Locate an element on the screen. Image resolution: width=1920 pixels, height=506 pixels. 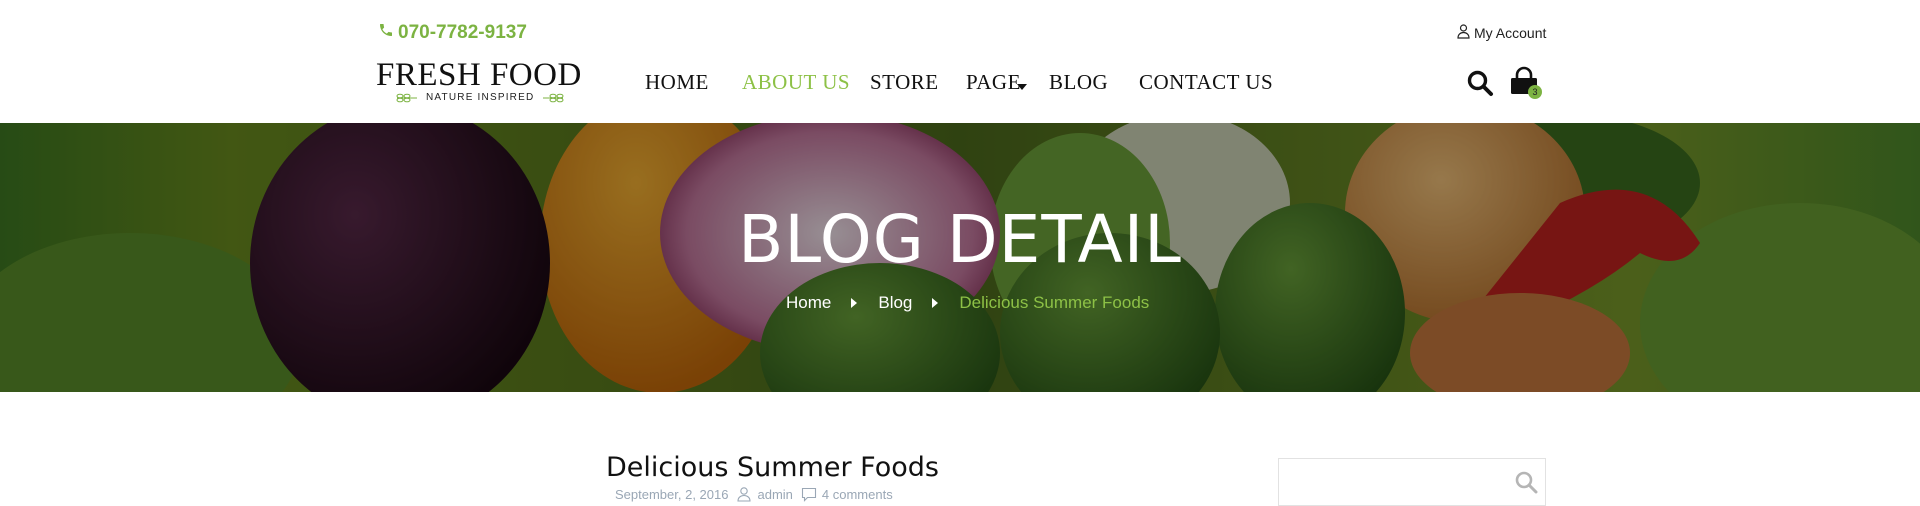
nav-item-contact-us: CONTACT US is located at coordinates (1206, 82).